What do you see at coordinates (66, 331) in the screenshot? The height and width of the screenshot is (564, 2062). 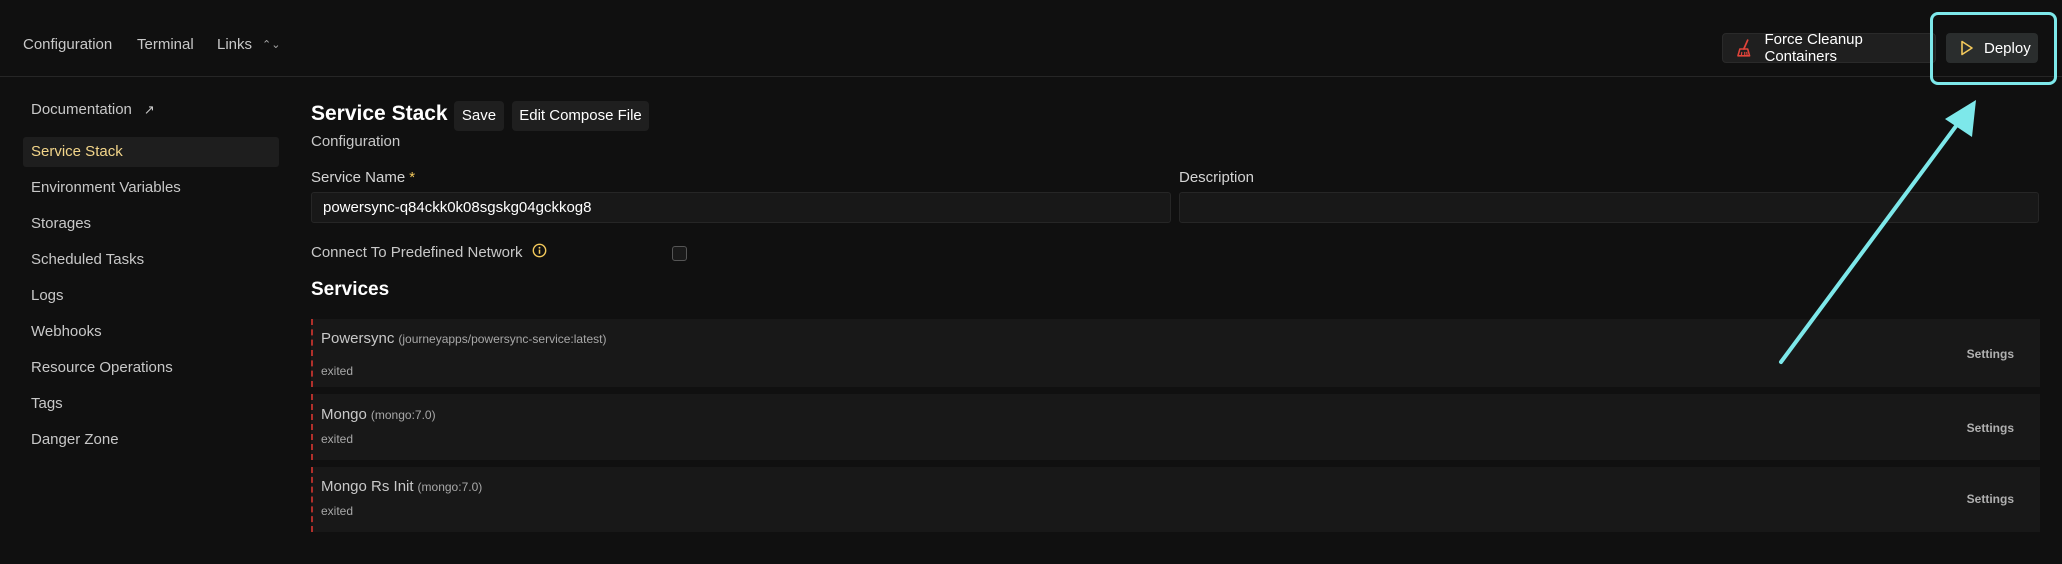 I see `sidebar-item-label: Webhooks` at bounding box center [66, 331].